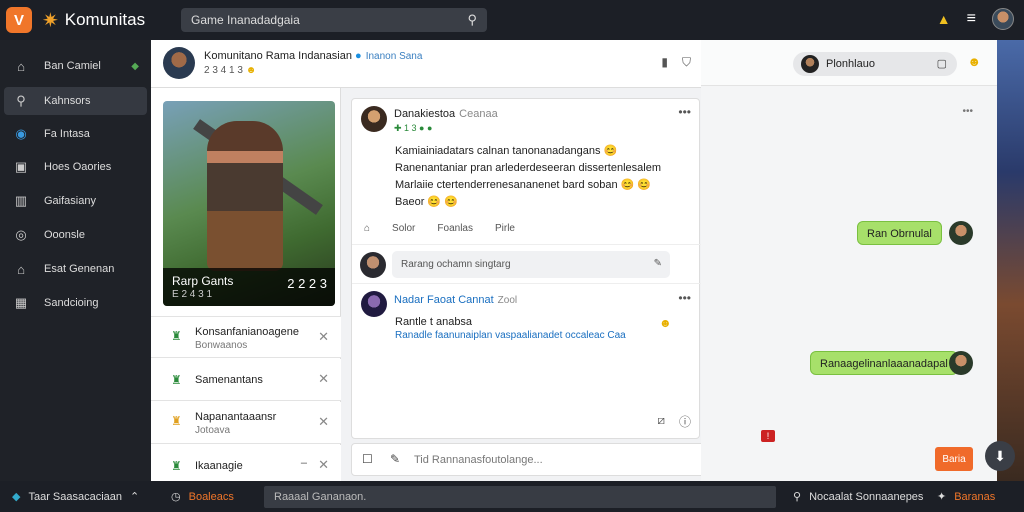 The image size is (1024, 512). I want to click on sidebar-item-0: ⌂ Ban Camiel ◆, so click(75, 66).